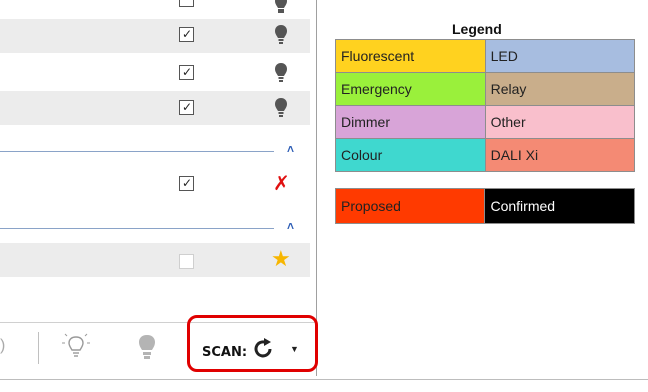 This screenshot has height=392, width=648. I want to click on legend-cell: Other, so click(560, 122).